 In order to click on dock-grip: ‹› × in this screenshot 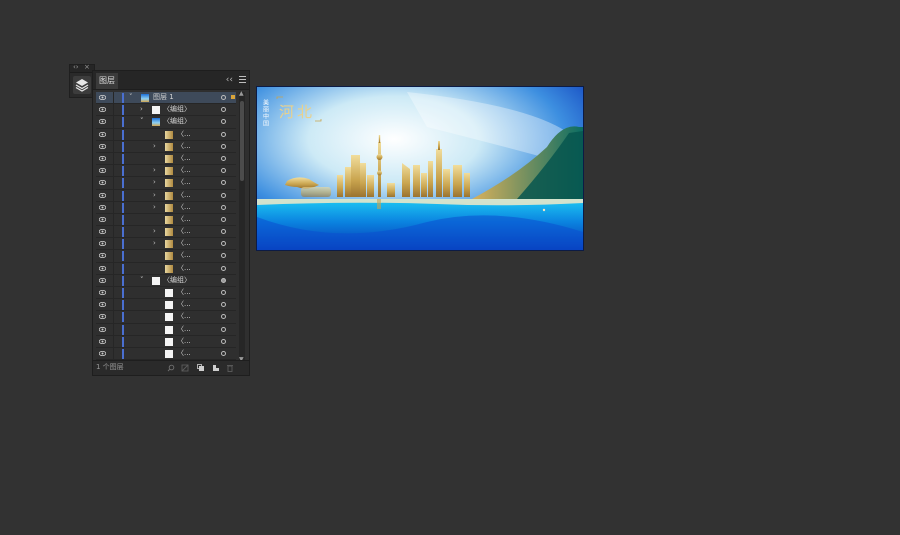, I will do `click(82, 68)`.